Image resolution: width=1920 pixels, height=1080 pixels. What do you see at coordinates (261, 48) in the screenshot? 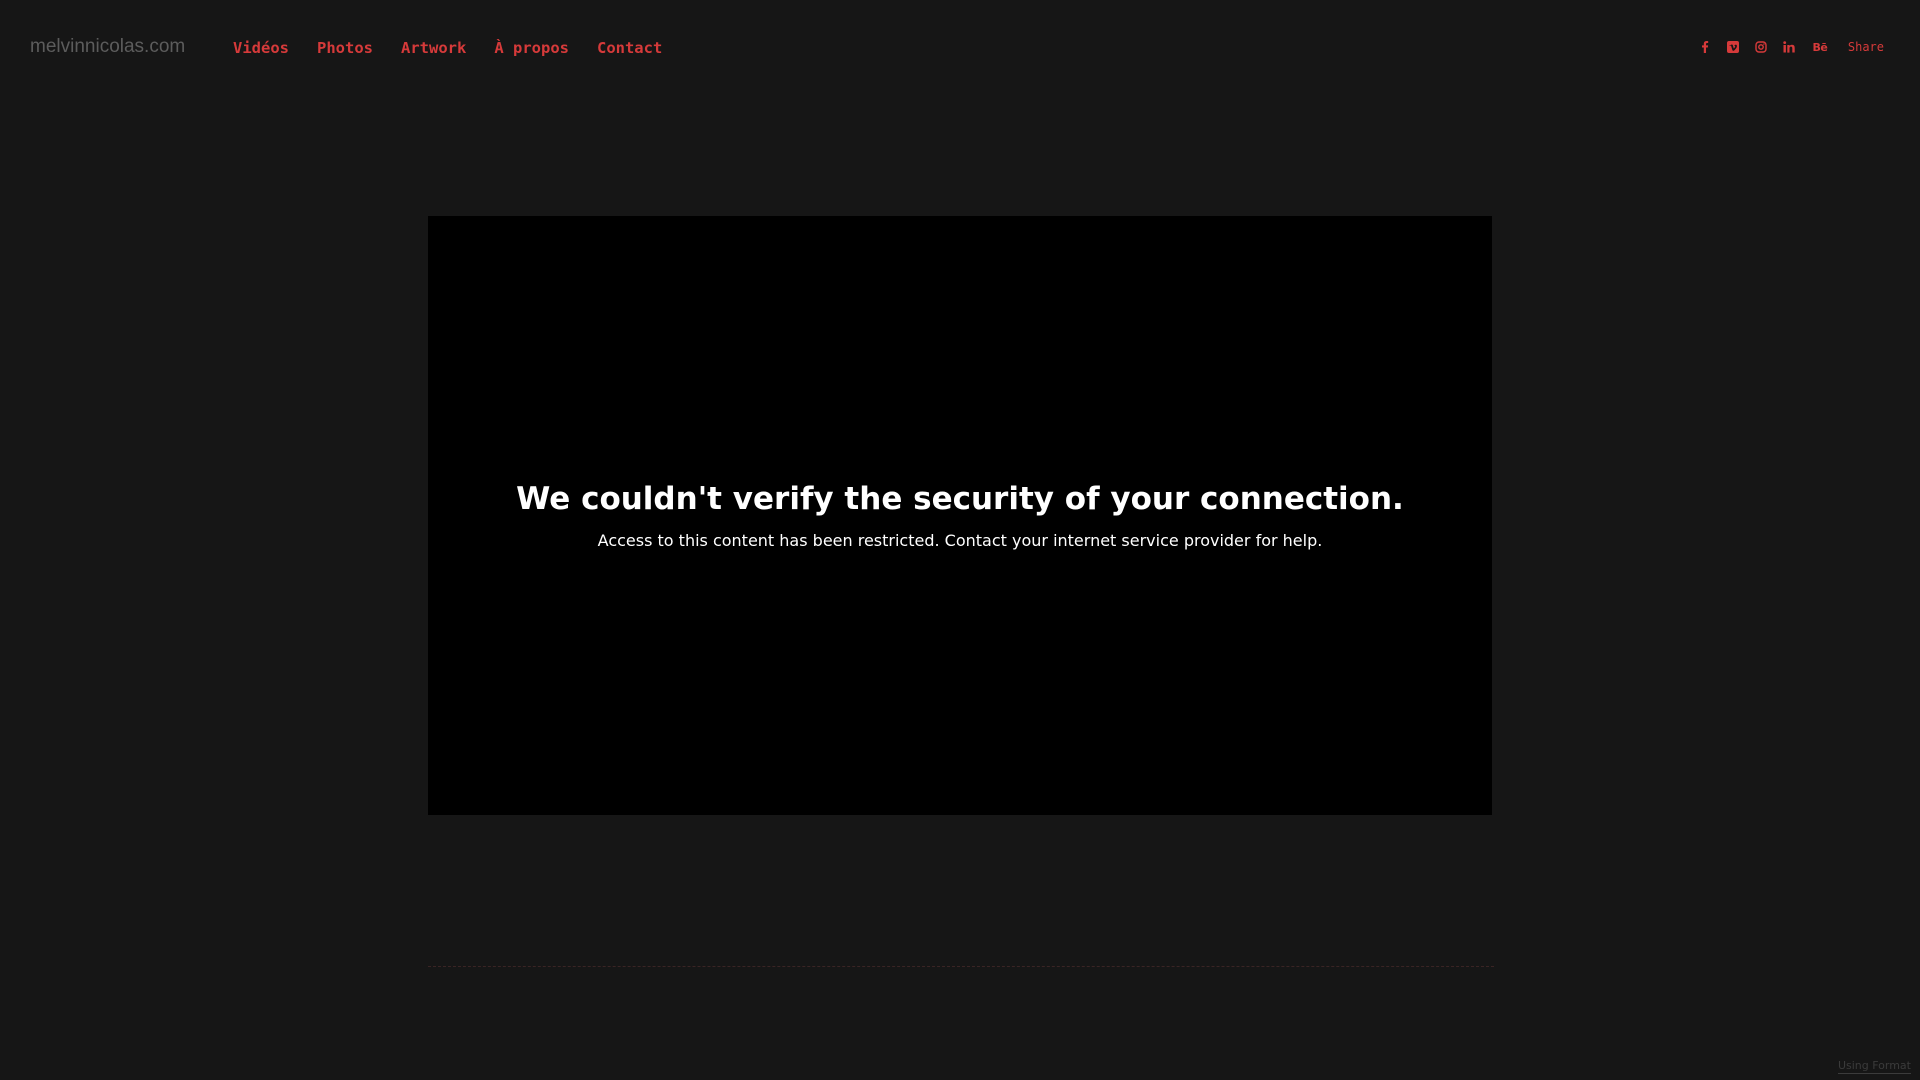
I see `nav-item-videos: Vidéos` at bounding box center [261, 48].